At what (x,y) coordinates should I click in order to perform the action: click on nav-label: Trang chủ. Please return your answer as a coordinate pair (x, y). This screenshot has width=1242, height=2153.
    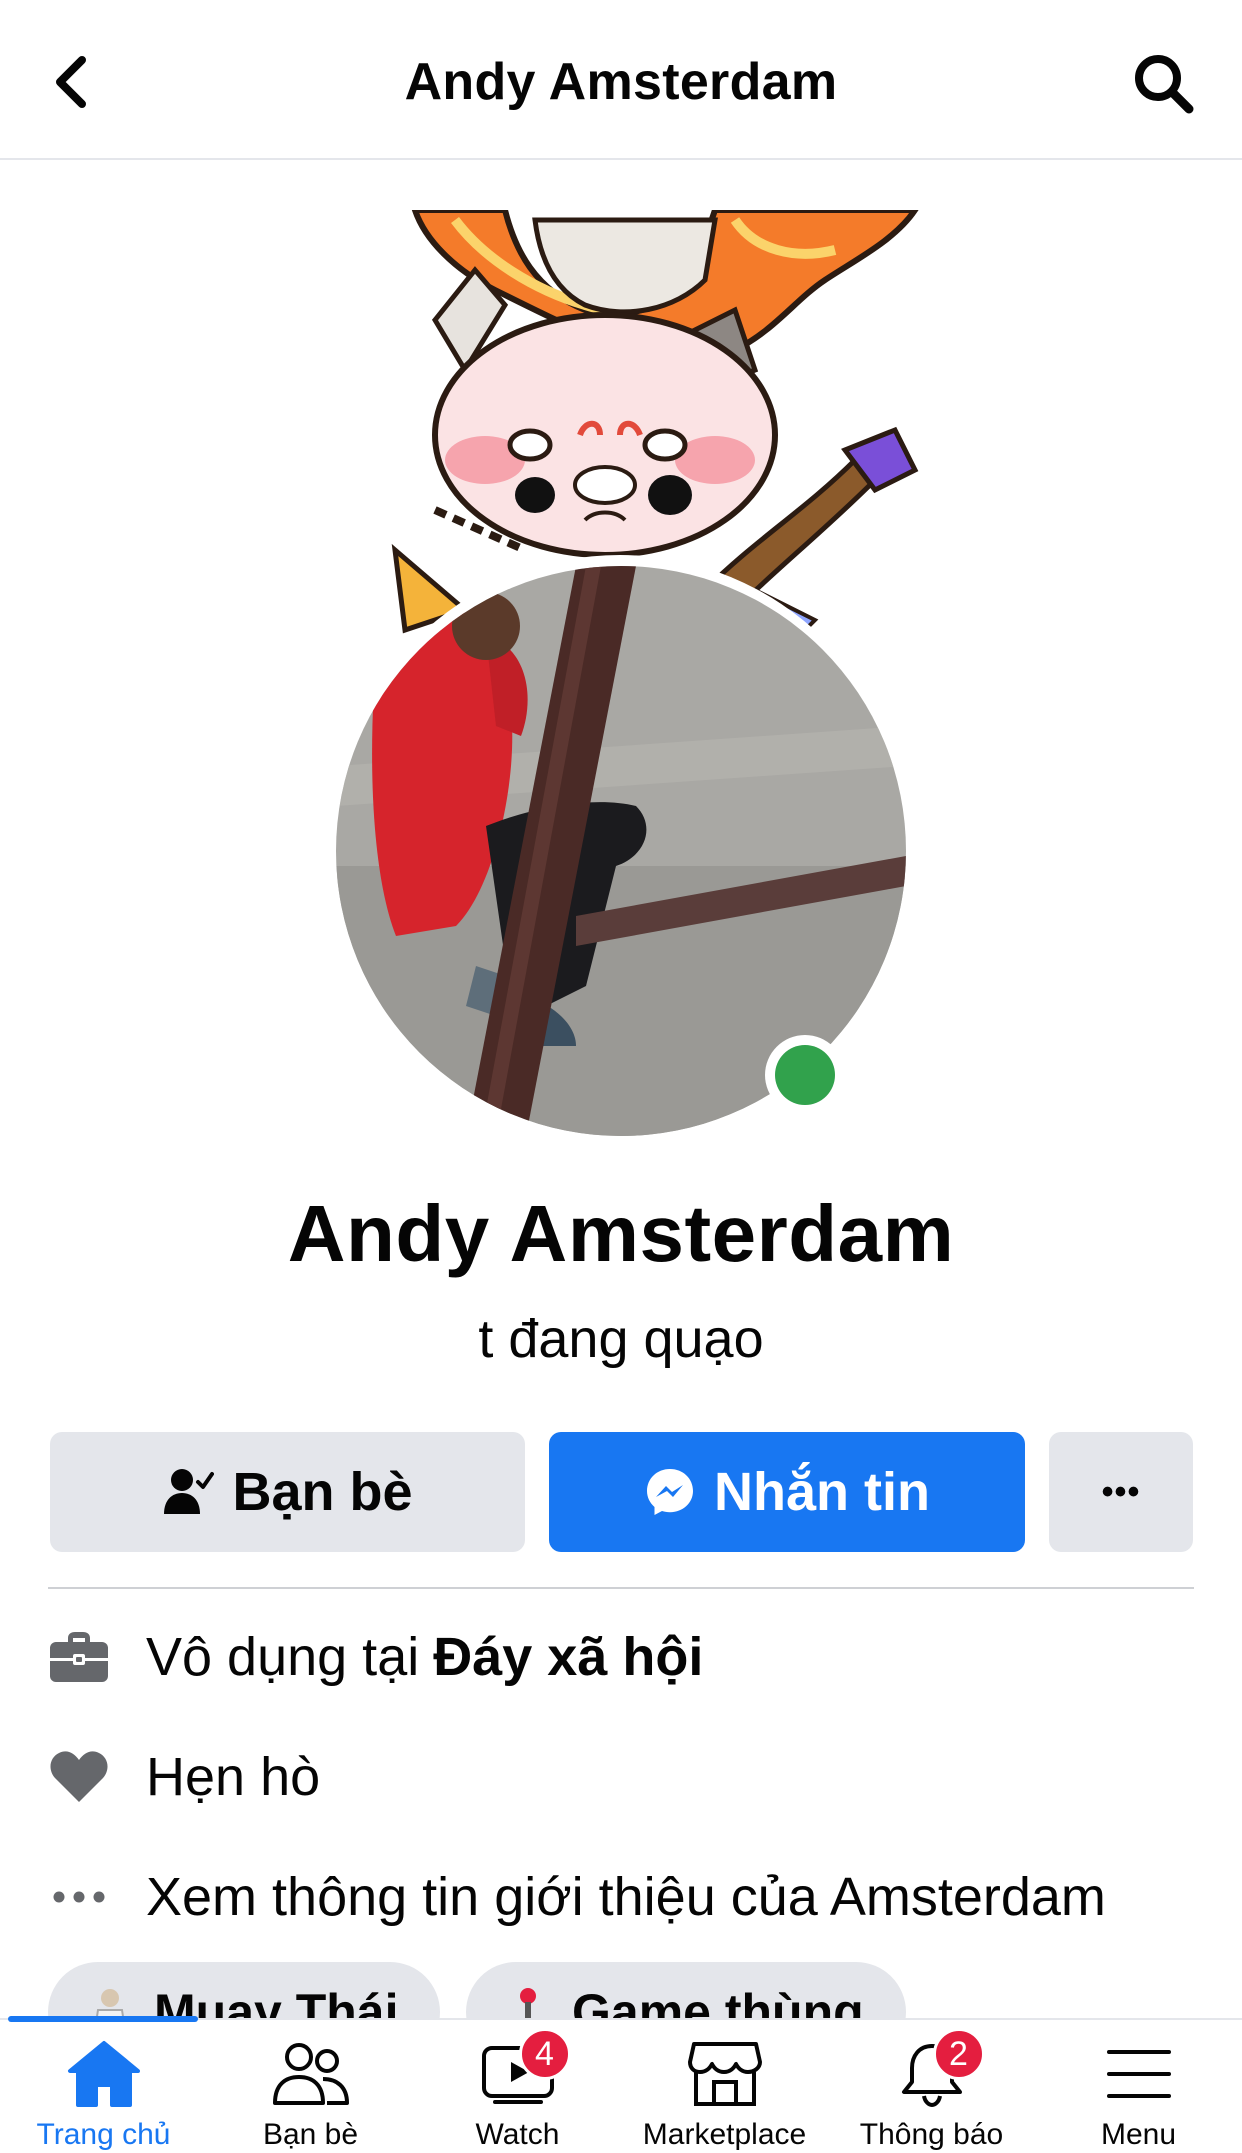
    Looking at the image, I should click on (103, 2134).